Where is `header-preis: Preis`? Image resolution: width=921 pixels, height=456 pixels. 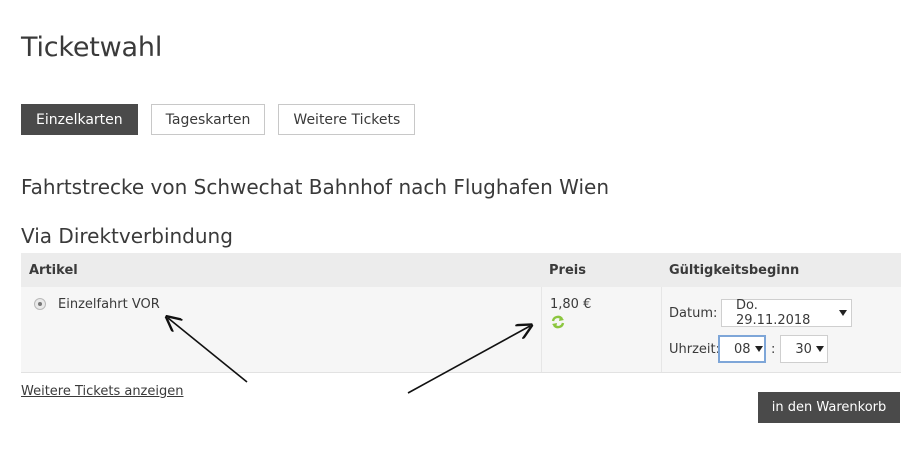 header-preis: Preis is located at coordinates (567, 270).